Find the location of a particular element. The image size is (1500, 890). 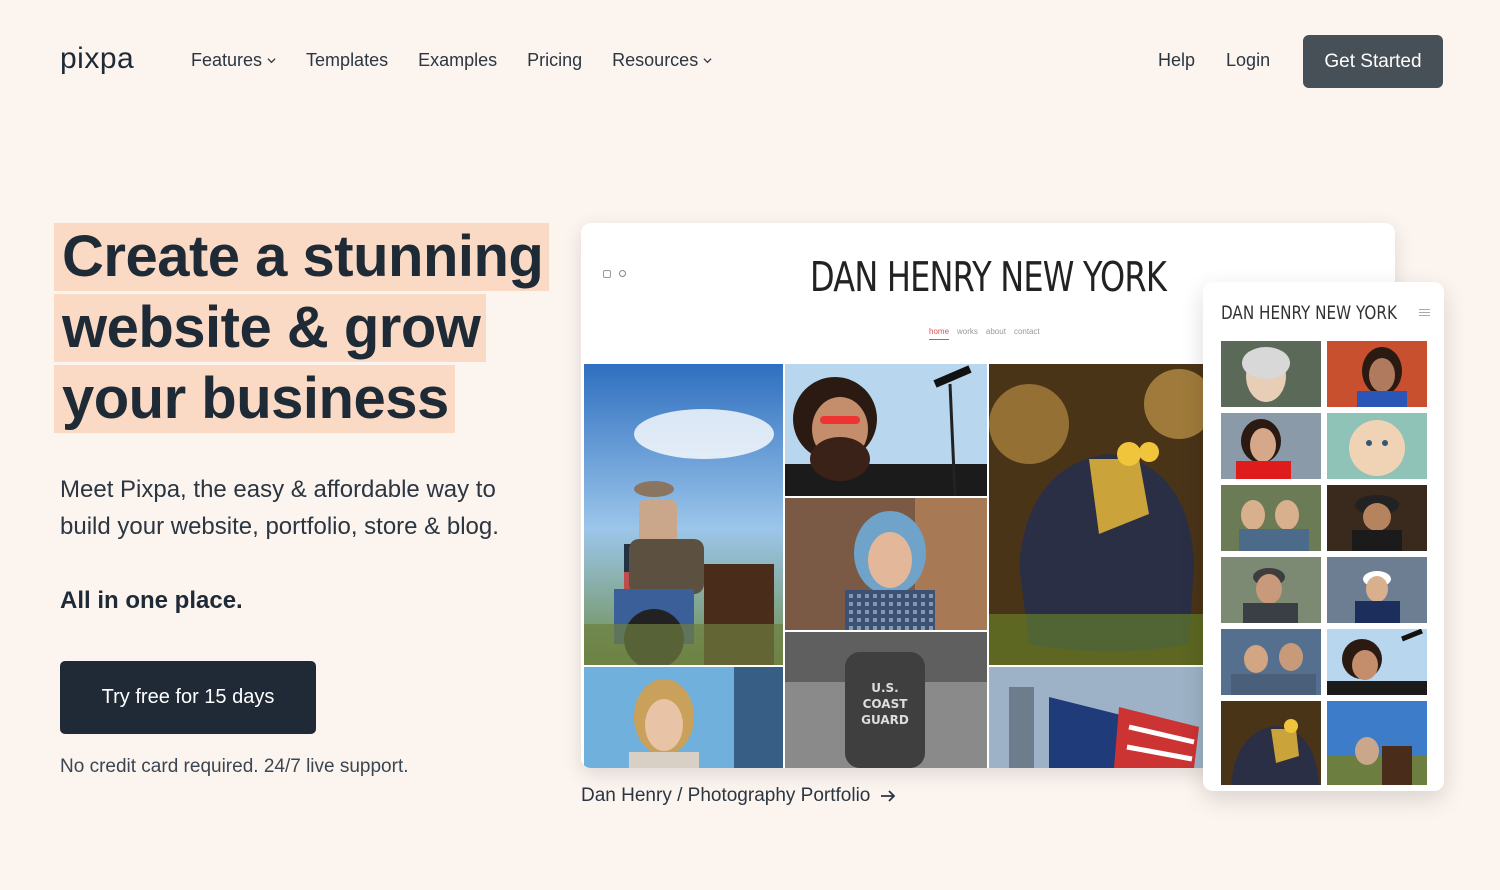

instagram-icon is located at coordinates (607, 274).